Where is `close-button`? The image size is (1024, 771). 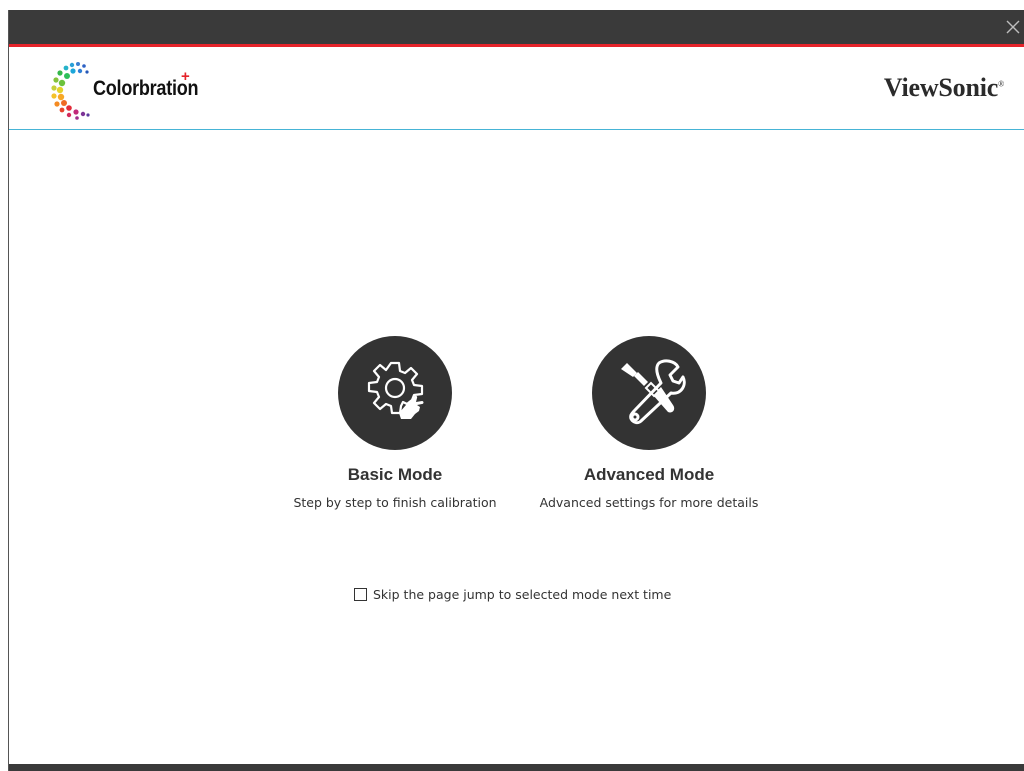
close-button is located at coordinates (1012, 27).